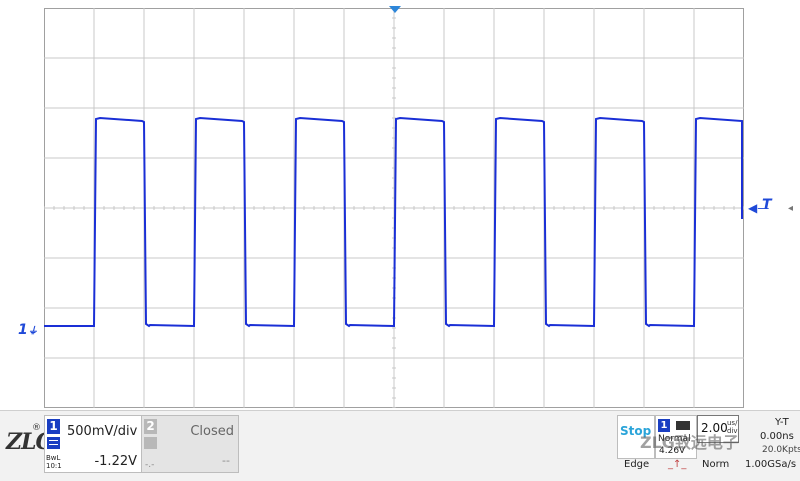 The height and width of the screenshot is (481, 800). What do you see at coordinates (190, 444) in the screenshot?
I see `channel2-panel: 2 Closed -.- --` at bounding box center [190, 444].